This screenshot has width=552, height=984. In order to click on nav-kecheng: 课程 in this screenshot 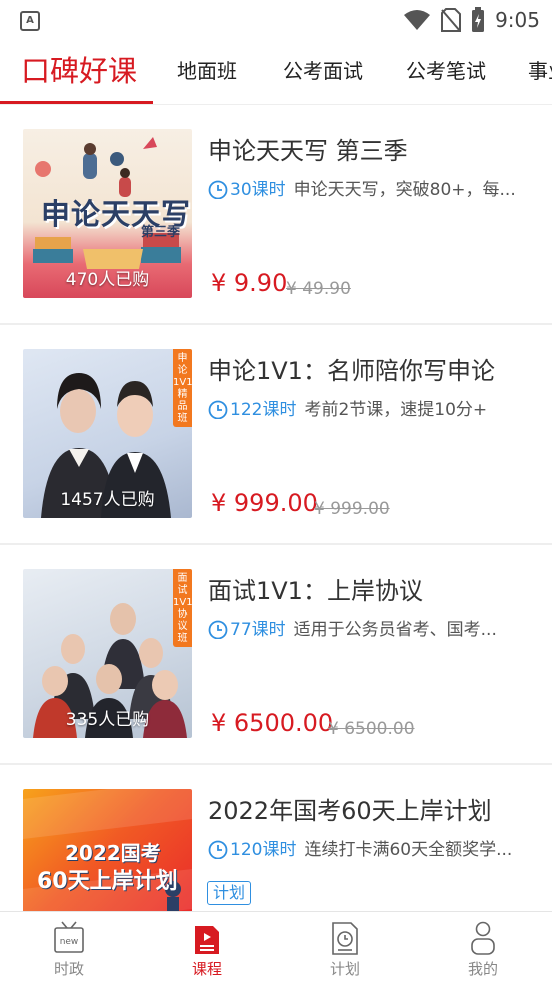, I will do `click(207, 948)`.